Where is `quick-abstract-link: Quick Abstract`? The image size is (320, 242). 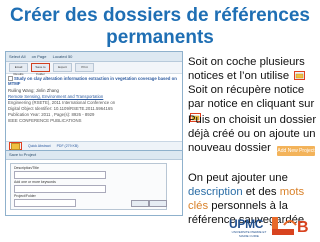 quick-abstract-link: Quick Abstract is located at coordinates (39, 146).